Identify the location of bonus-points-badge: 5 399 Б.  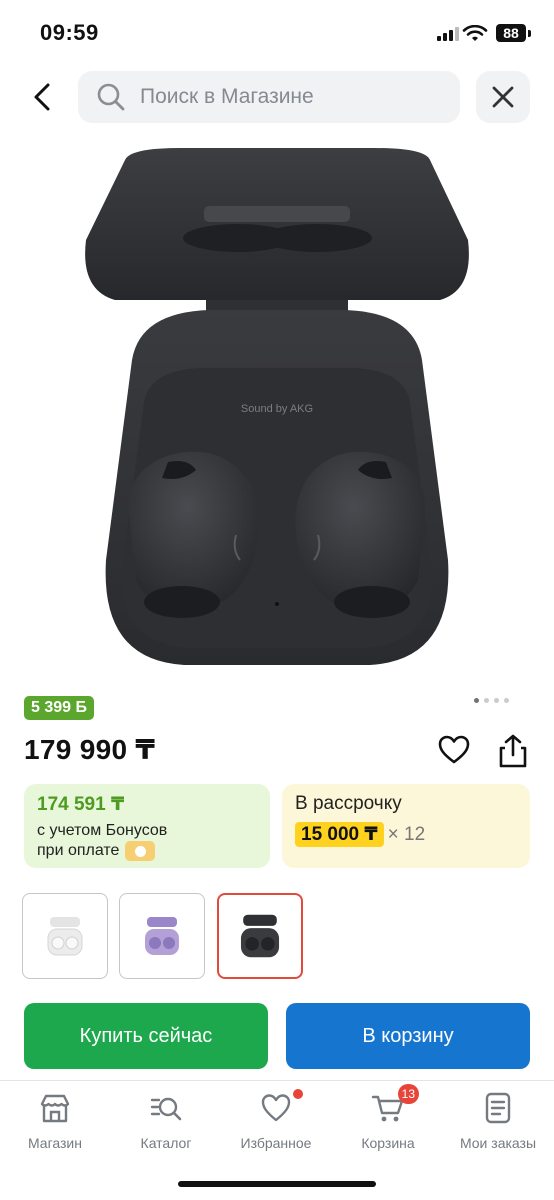
(59, 708).